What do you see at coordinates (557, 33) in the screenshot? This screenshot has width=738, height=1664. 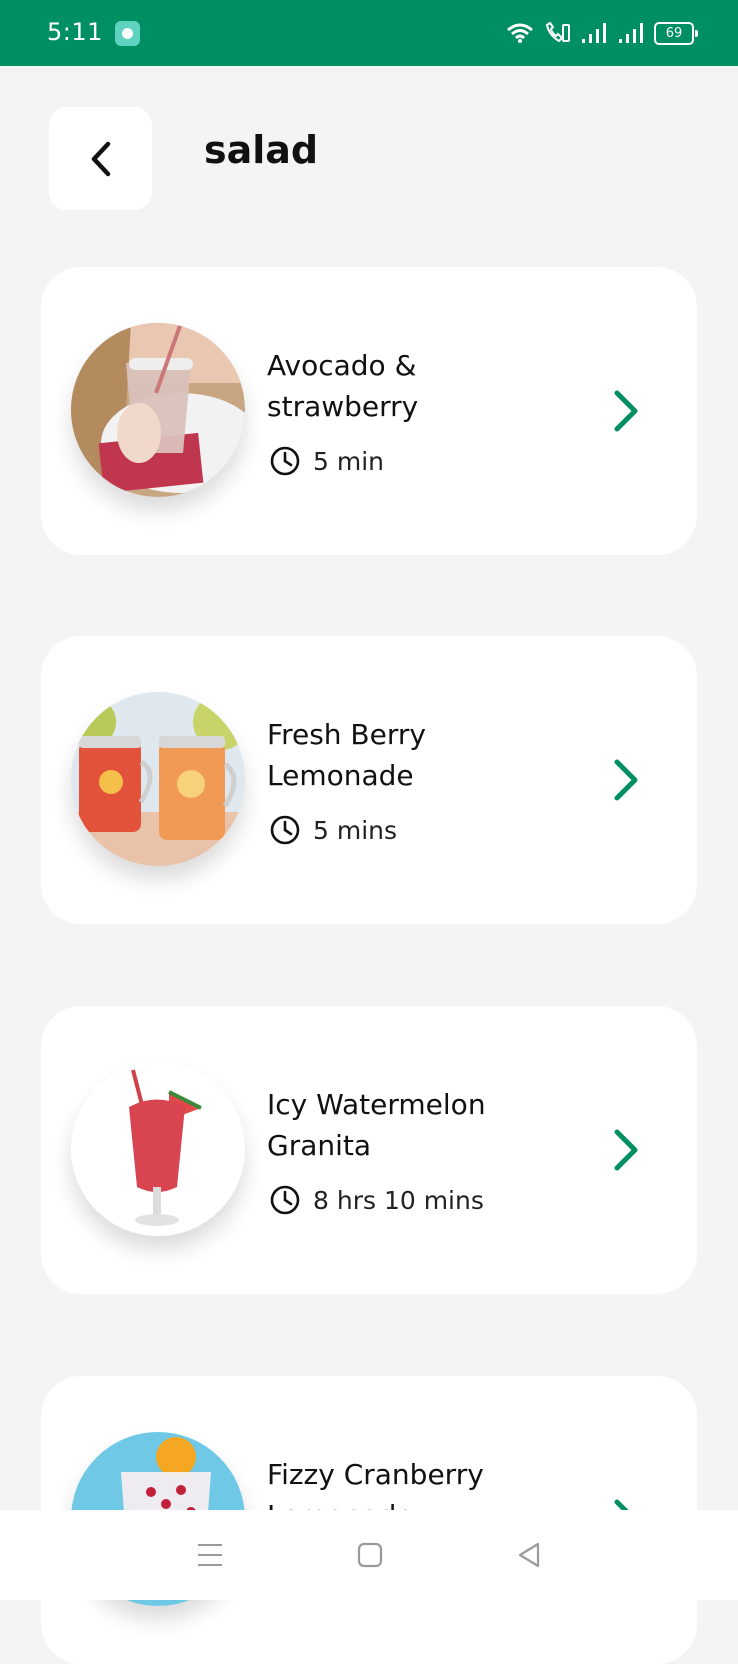 I see `wifi-calling-icon` at bounding box center [557, 33].